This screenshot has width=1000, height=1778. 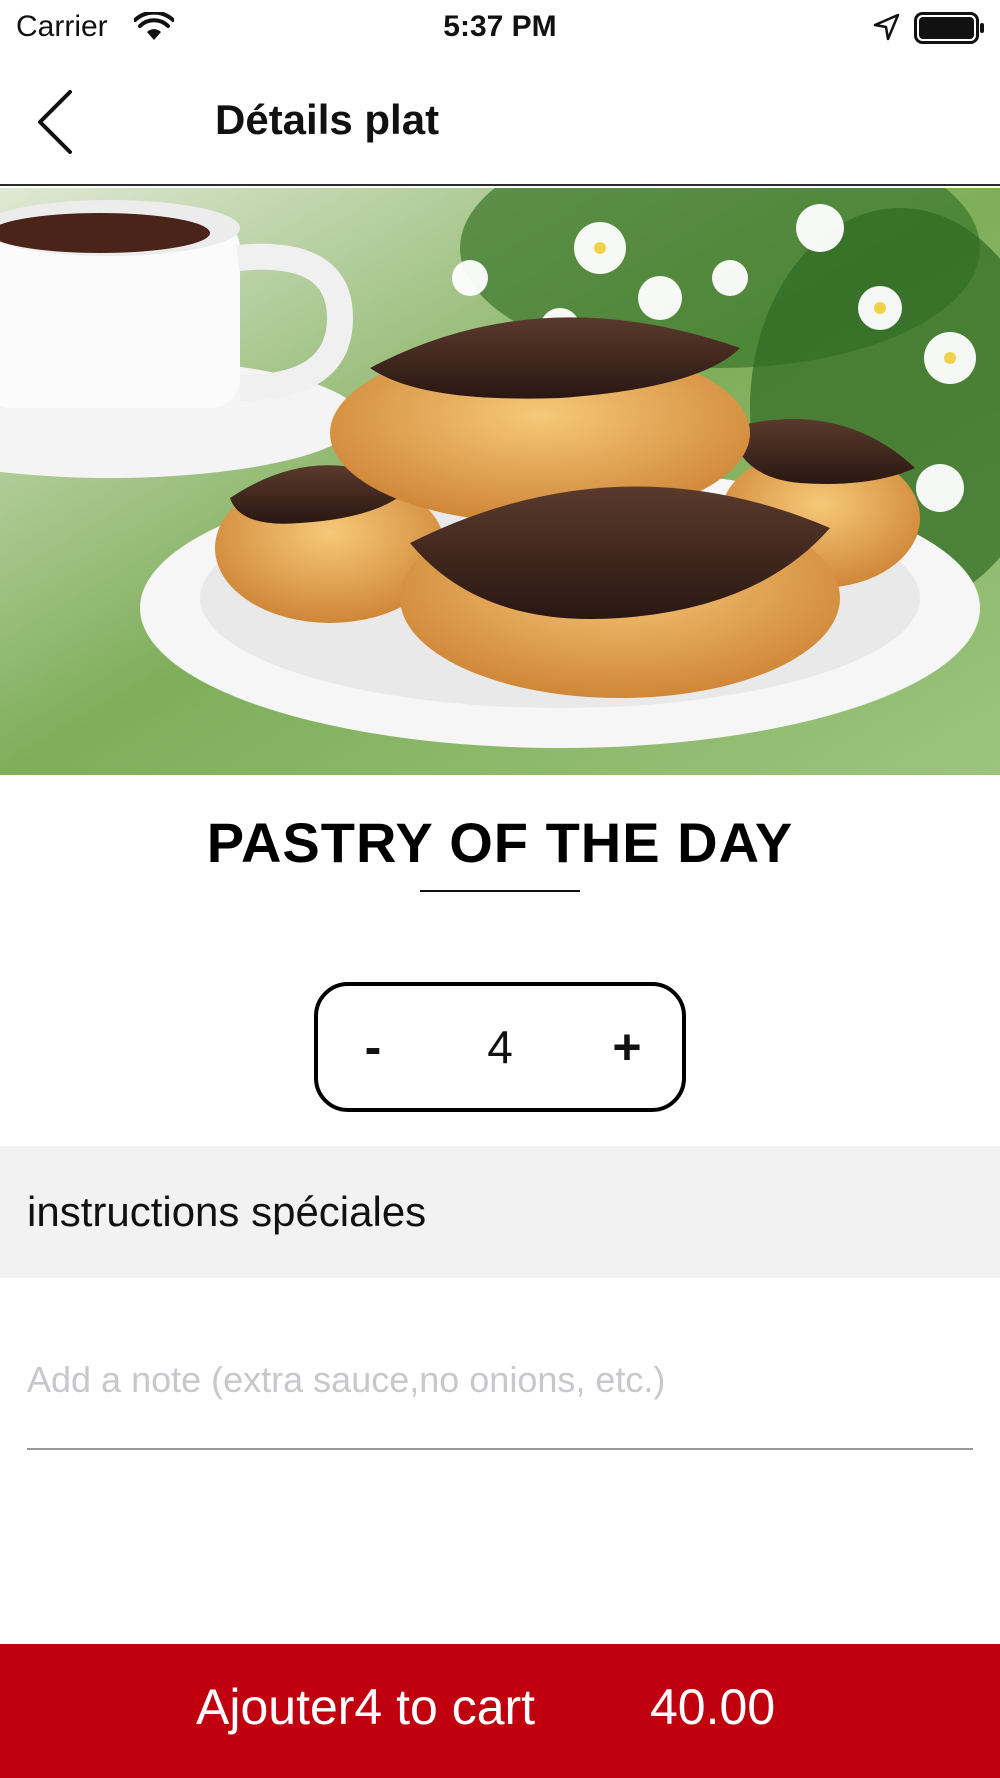 What do you see at coordinates (227, 1211) in the screenshot?
I see `instructions-header-label: instructions spéciales` at bounding box center [227, 1211].